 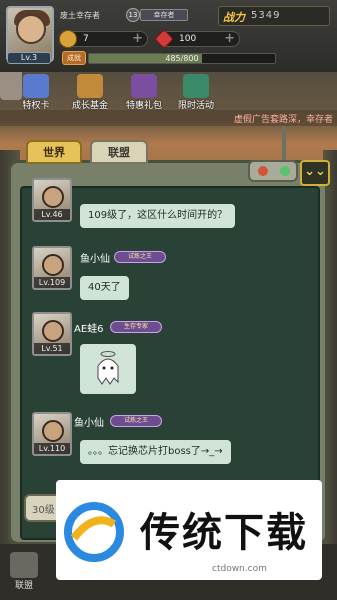 What do you see at coordinates (52, 334) in the screenshot?
I see `sender-avatar: Lv.51` at bounding box center [52, 334].